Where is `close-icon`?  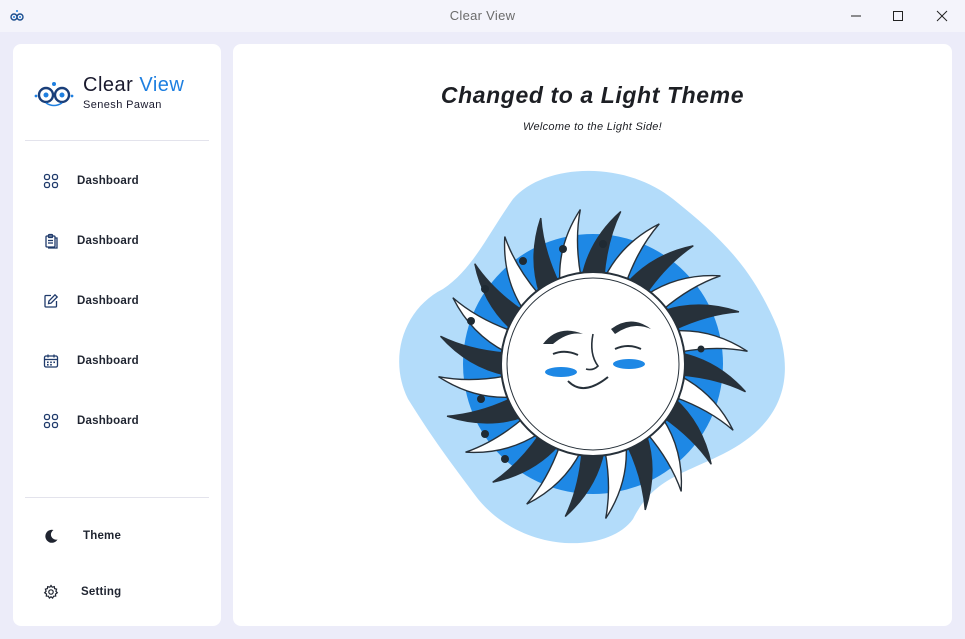 close-icon is located at coordinates (942, 16).